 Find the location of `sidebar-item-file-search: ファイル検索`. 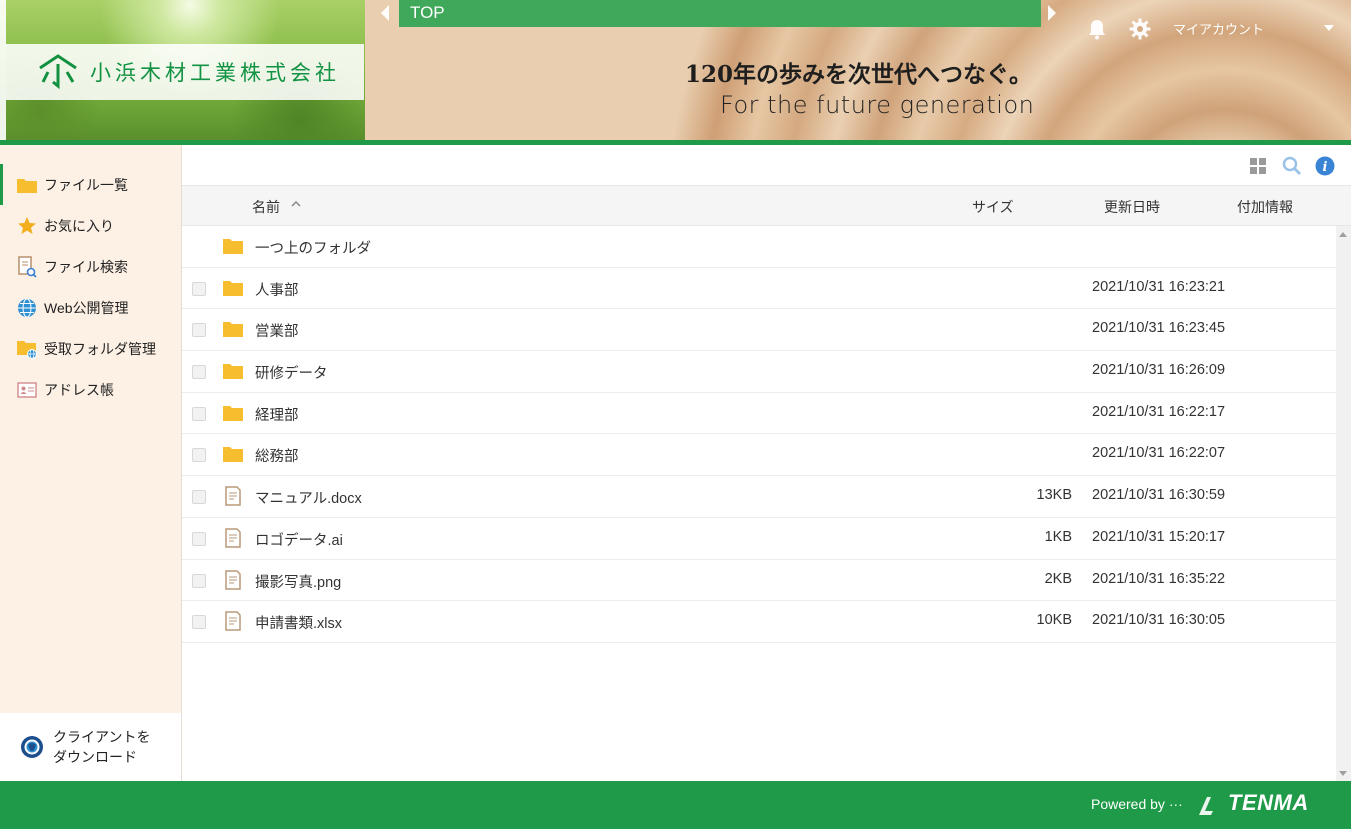

sidebar-item-file-search: ファイル検索 is located at coordinates (90, 266).